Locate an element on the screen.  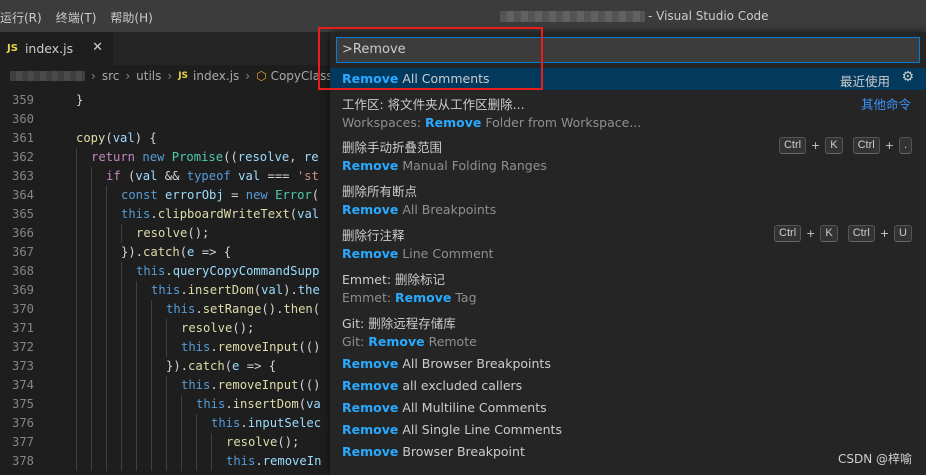
command-item: 删除行注释 Remove Line Comment Ctrl + K Ctrl + U is located at coordinates (628, 244).